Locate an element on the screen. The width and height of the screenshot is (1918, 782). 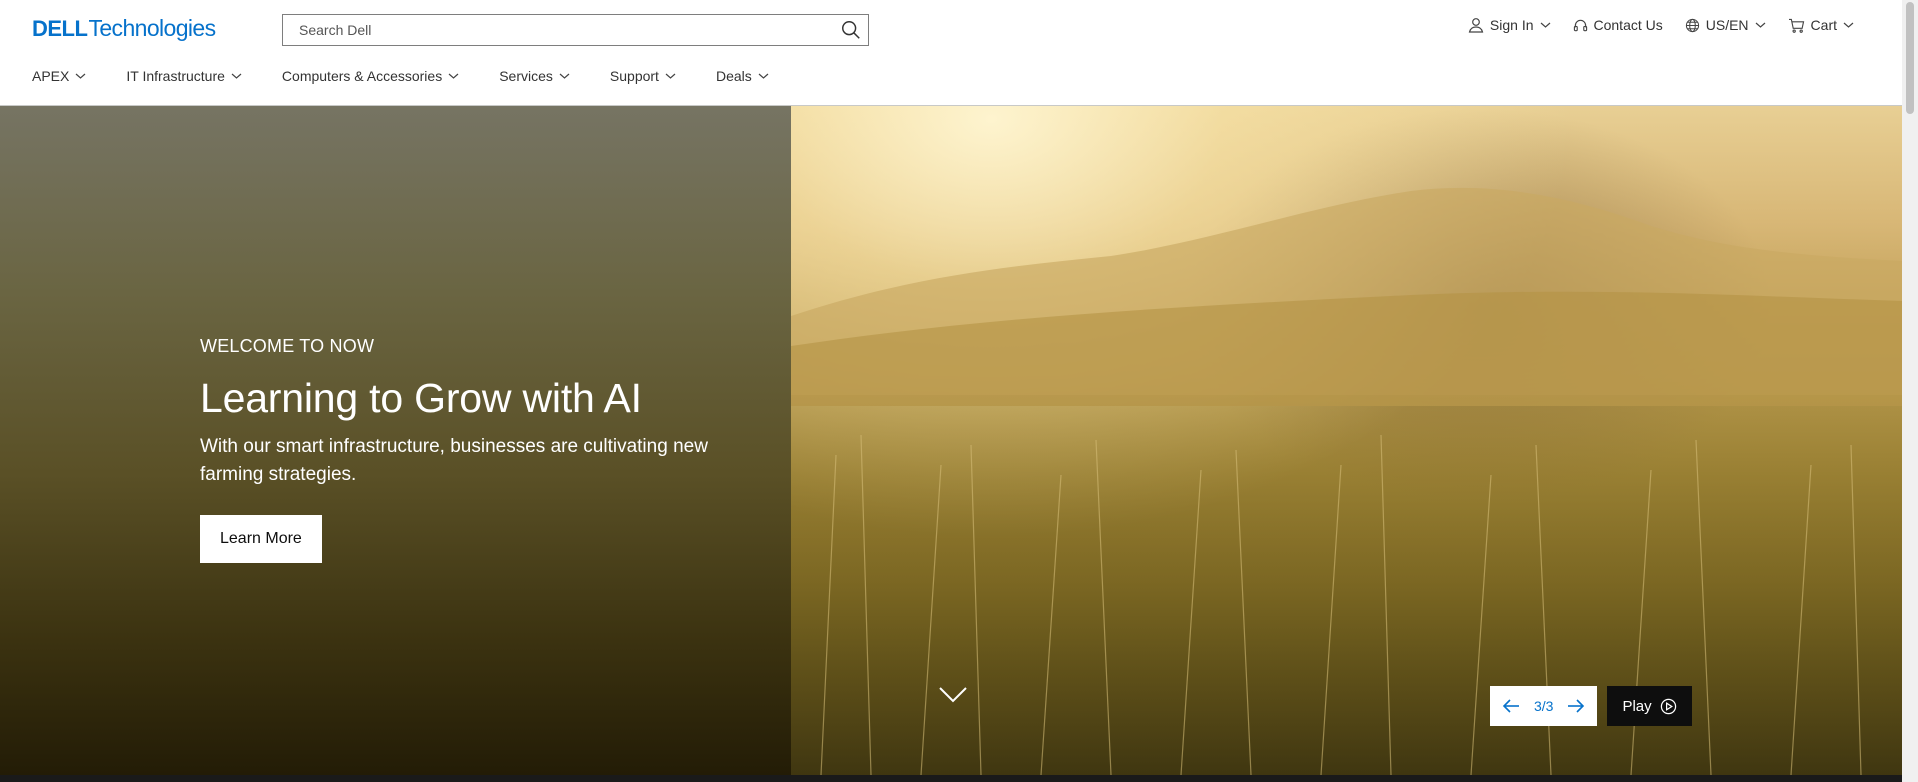
nav-item-services: Services is located at coordinates (534, 76).